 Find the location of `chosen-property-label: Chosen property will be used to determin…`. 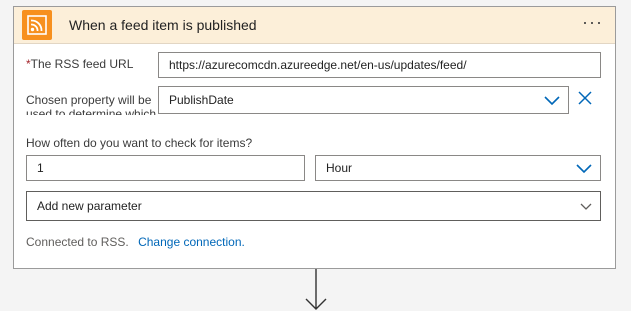

chosen-property-label: Chosen property will be used to determin… is located at coordinates (91, 104).